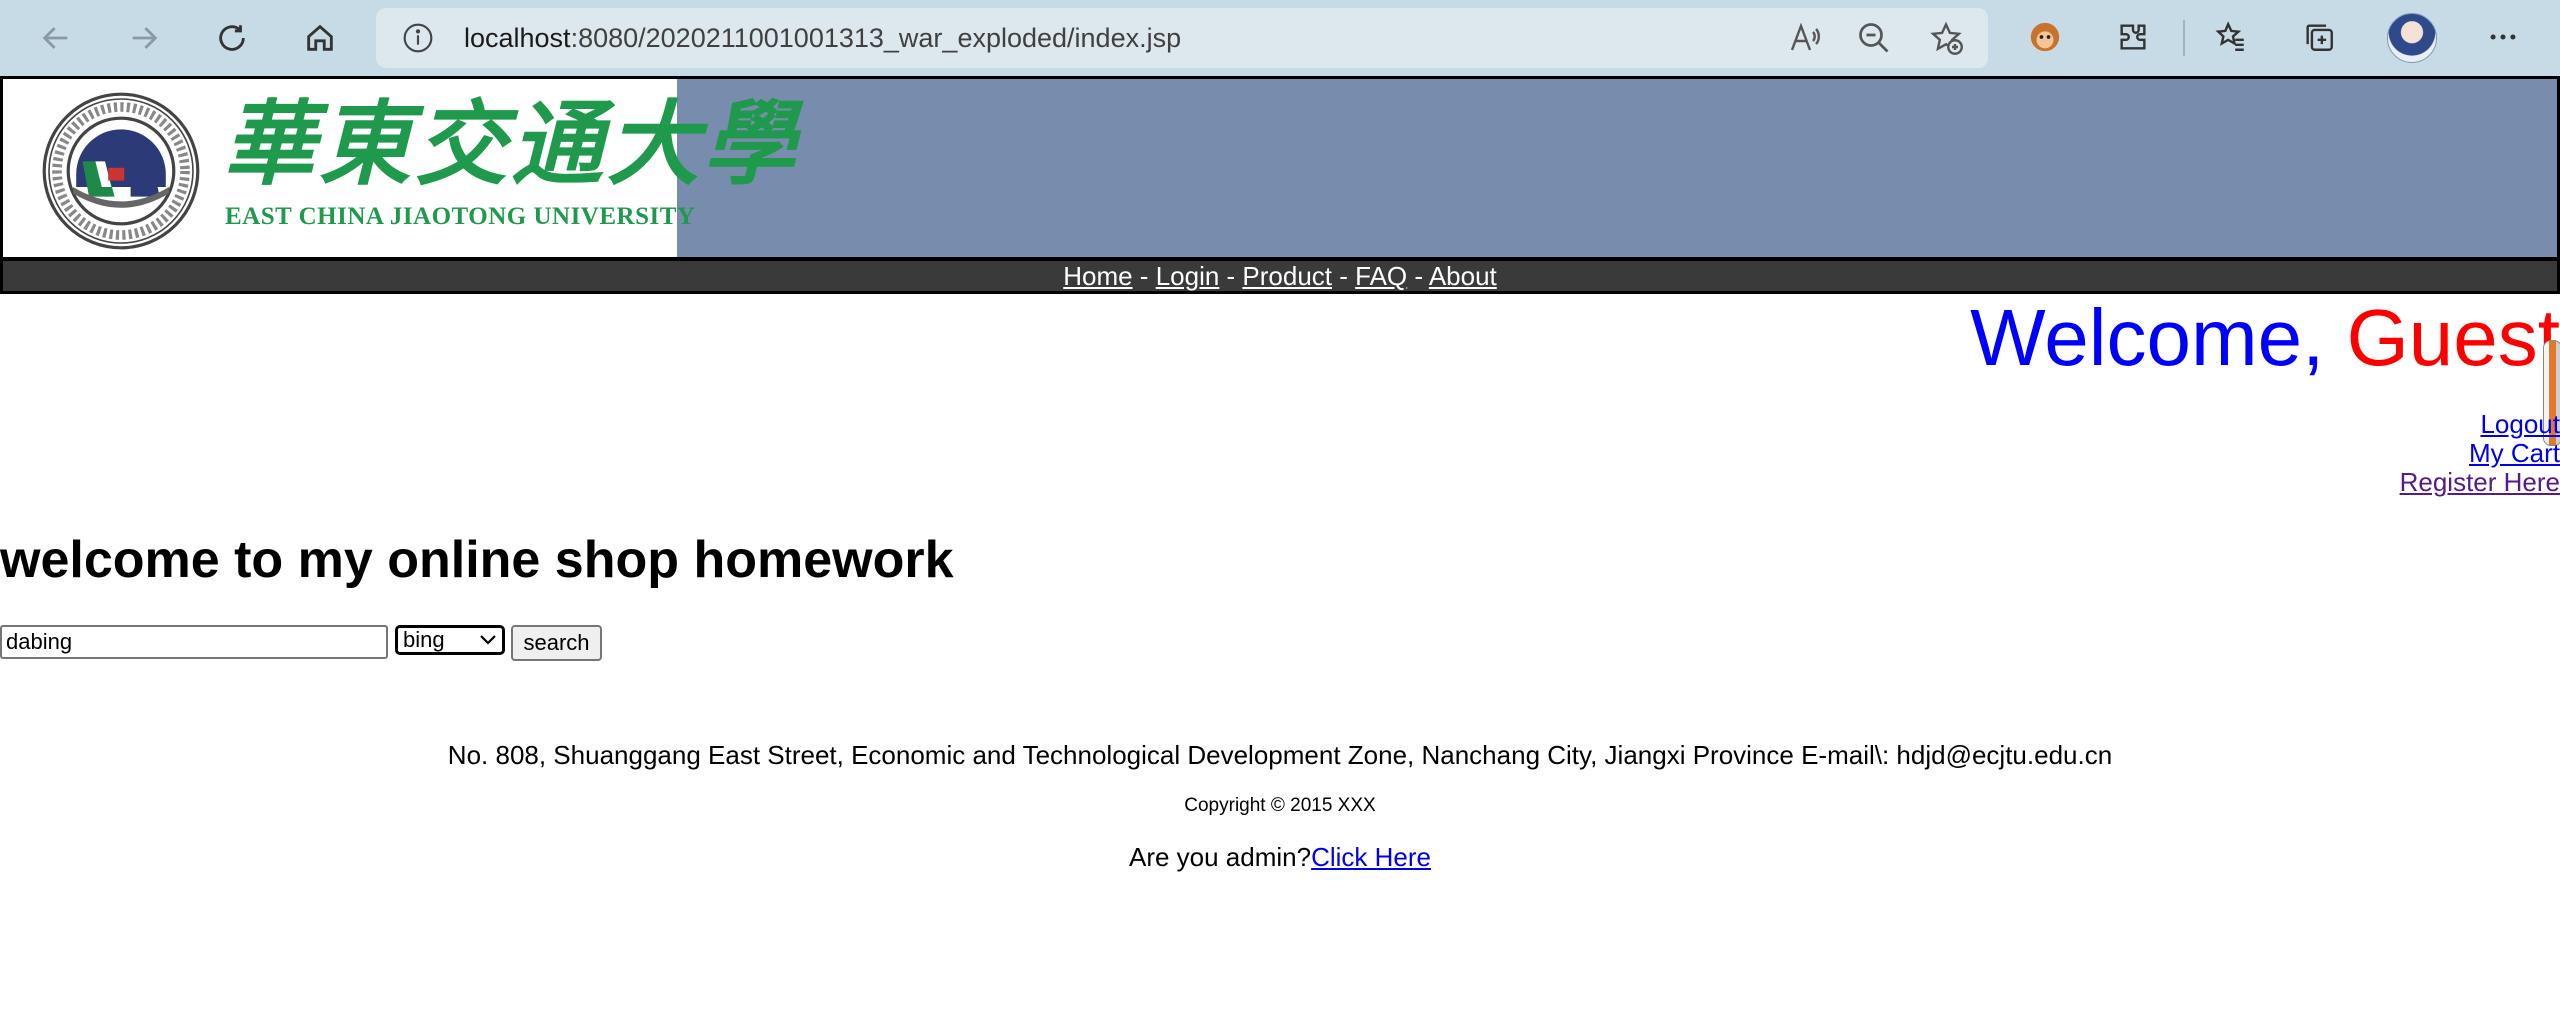 Image resolution: width=2560 pixels, height=1015 pixels. Describe the element at coordinates (2184, 38) in the screenshot. I see `toolbar-separator` at that location.